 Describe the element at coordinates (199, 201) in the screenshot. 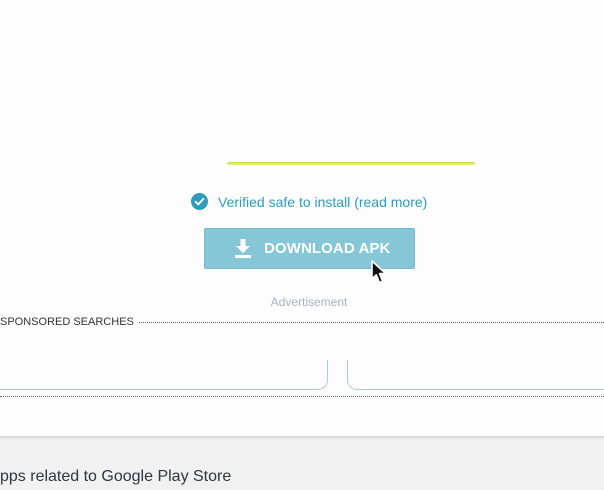

I see `check-circle-icon` at that location.